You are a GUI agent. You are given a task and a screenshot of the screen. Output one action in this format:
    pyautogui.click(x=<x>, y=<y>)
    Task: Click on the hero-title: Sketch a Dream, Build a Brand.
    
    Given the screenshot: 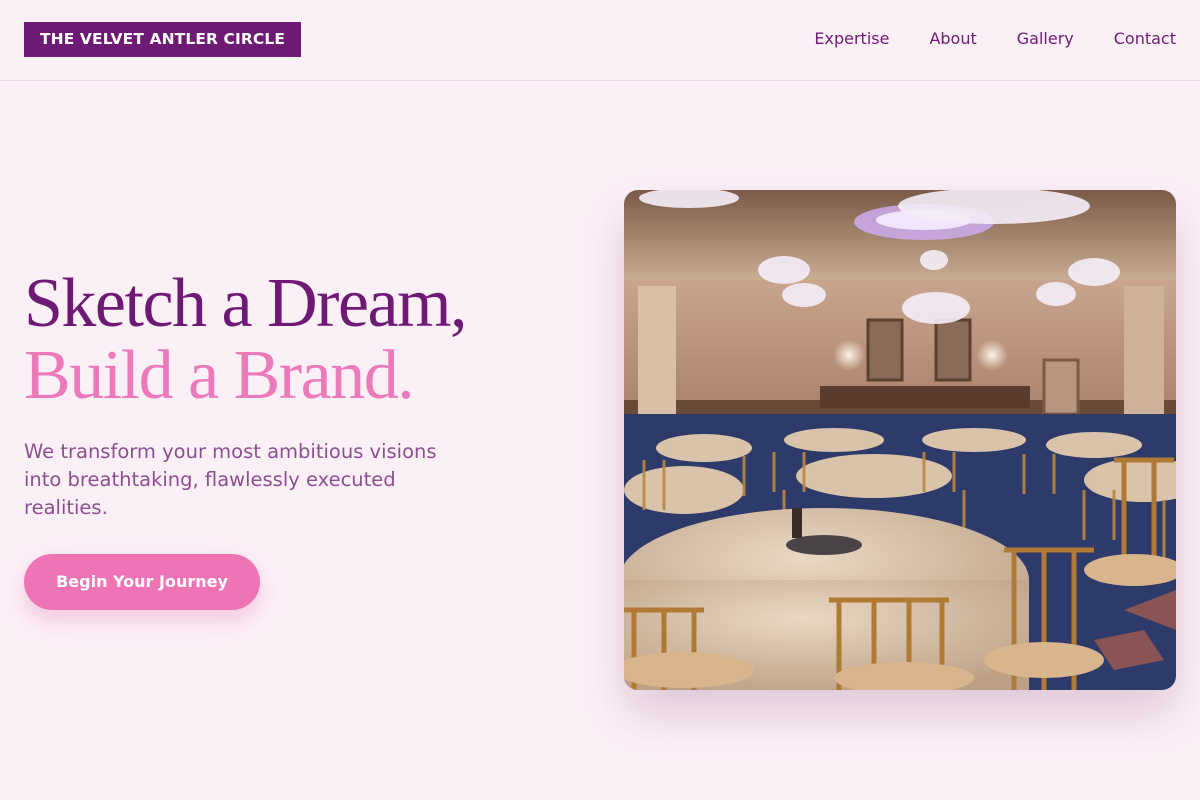 What is the action you would take?
    pyautogui.click(x=304, y=340)
    